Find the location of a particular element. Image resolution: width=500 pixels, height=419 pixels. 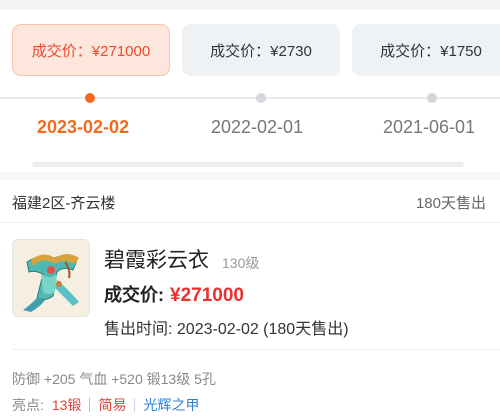

price-card-label: 成交价：¥1750 is located at coordinates (431, 51).